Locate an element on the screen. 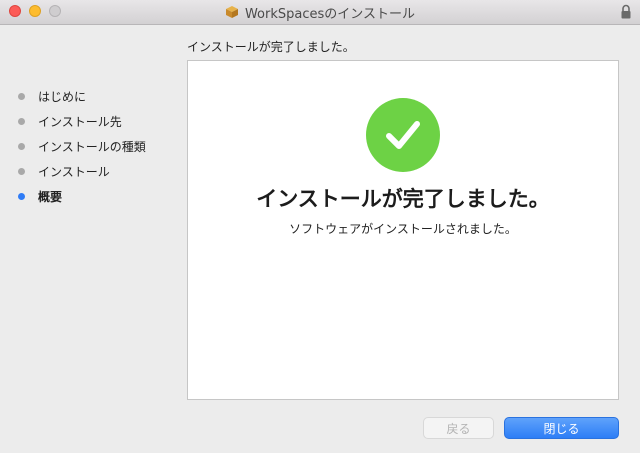 The image size is (640, 453). step-label: 概要 is located at coordinates (50, 197).